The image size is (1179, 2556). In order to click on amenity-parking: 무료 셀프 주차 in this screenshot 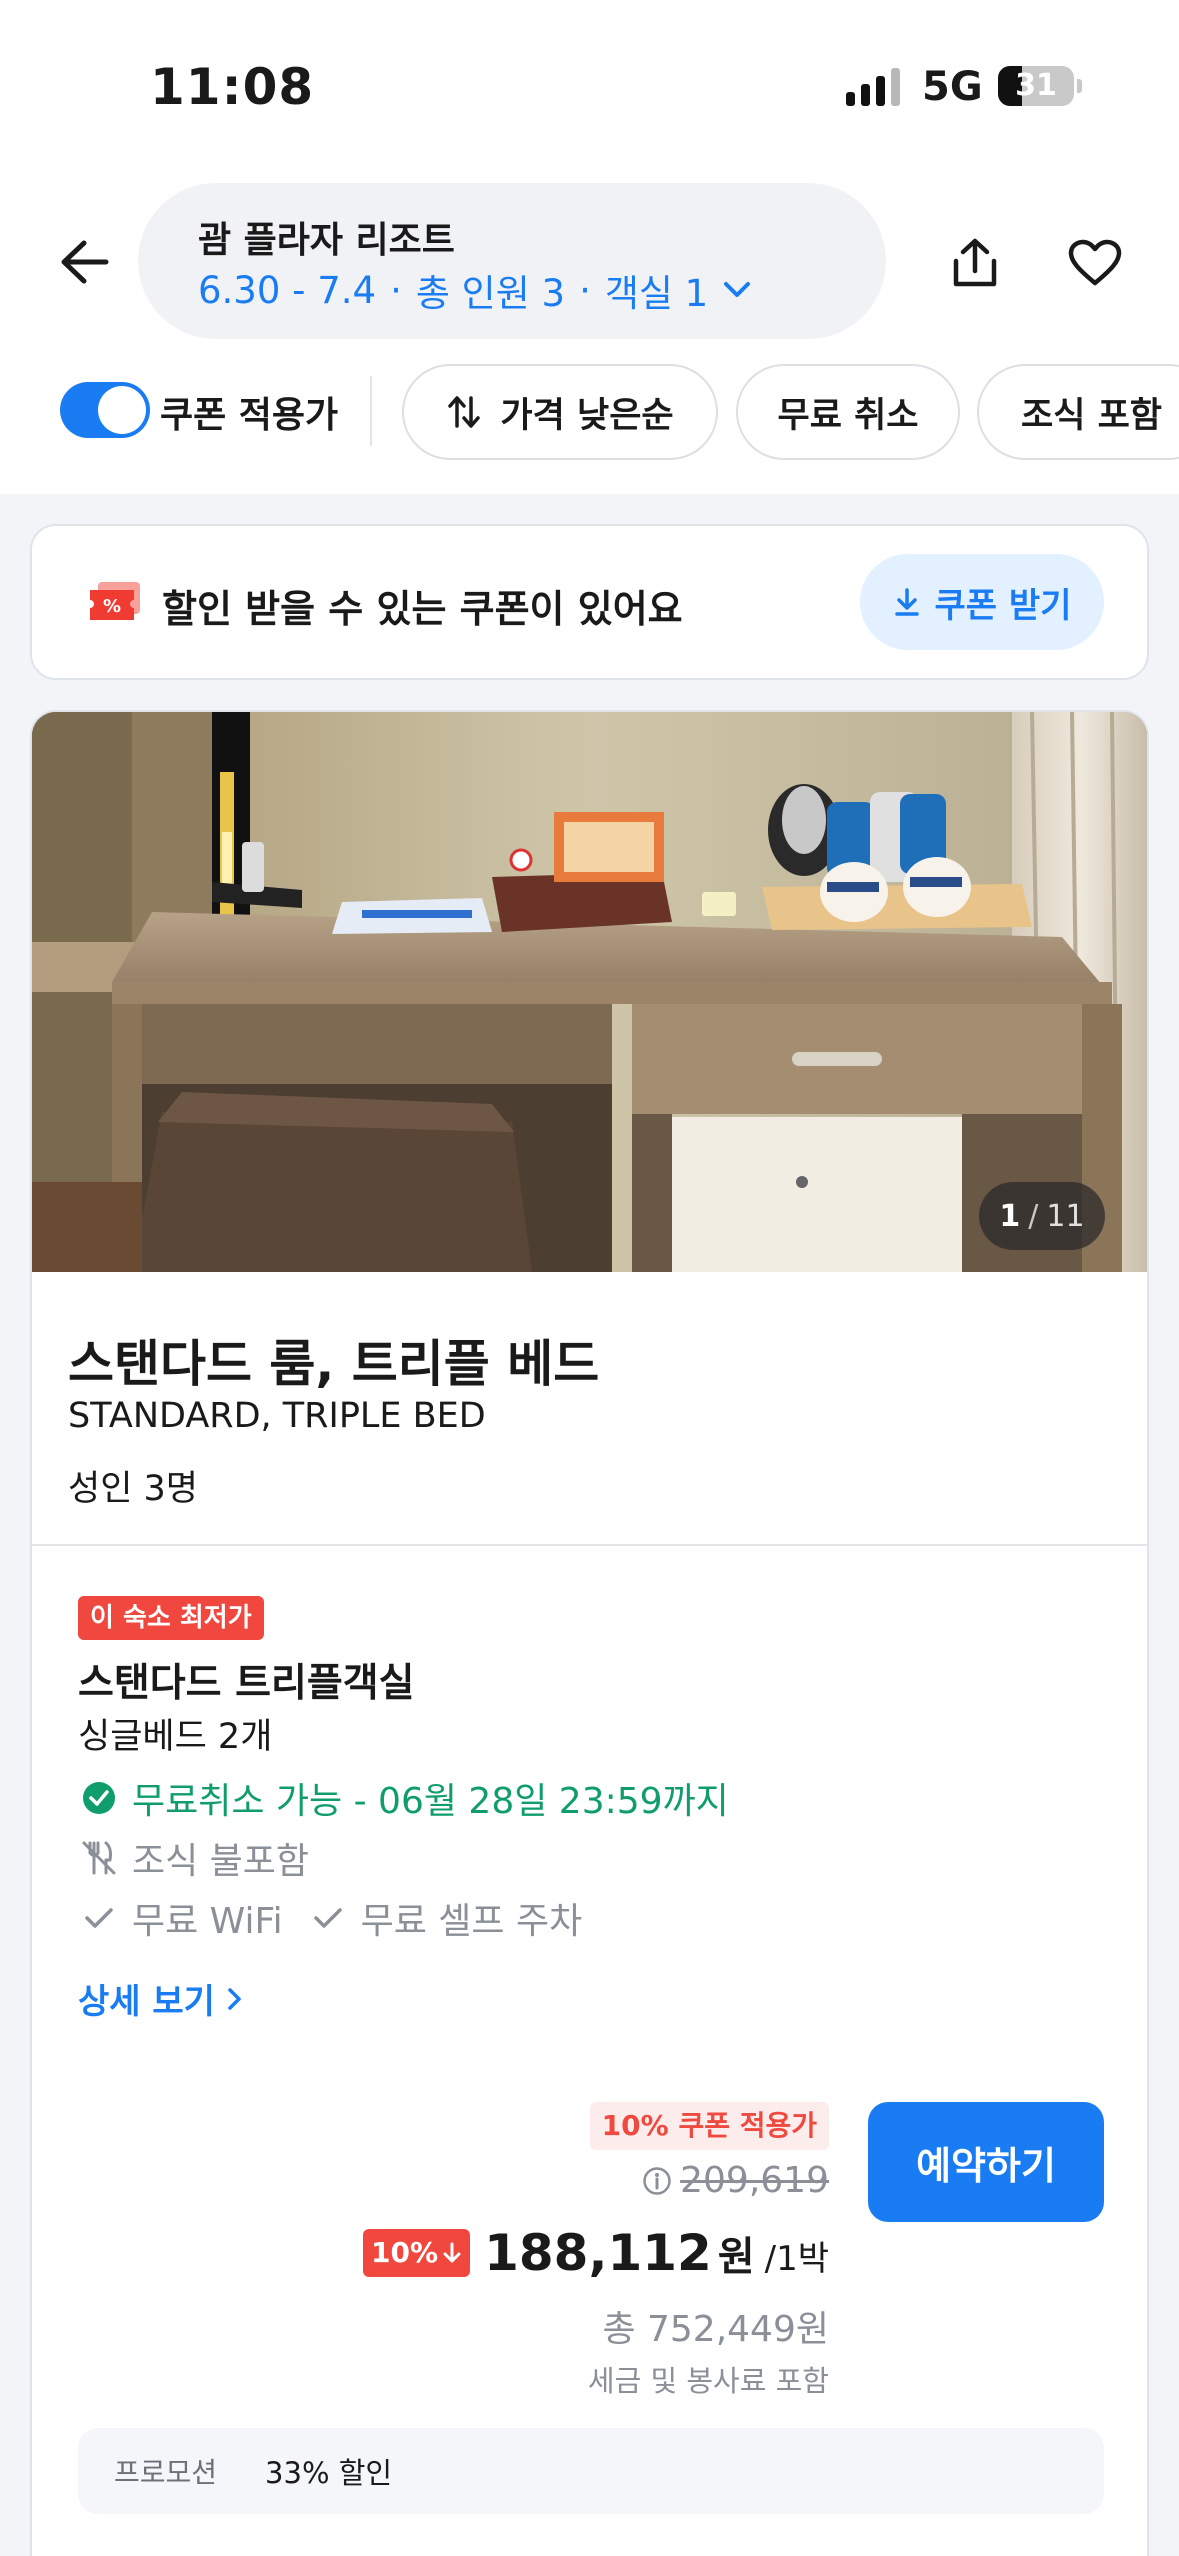, I will do `click(471, 1921)`.